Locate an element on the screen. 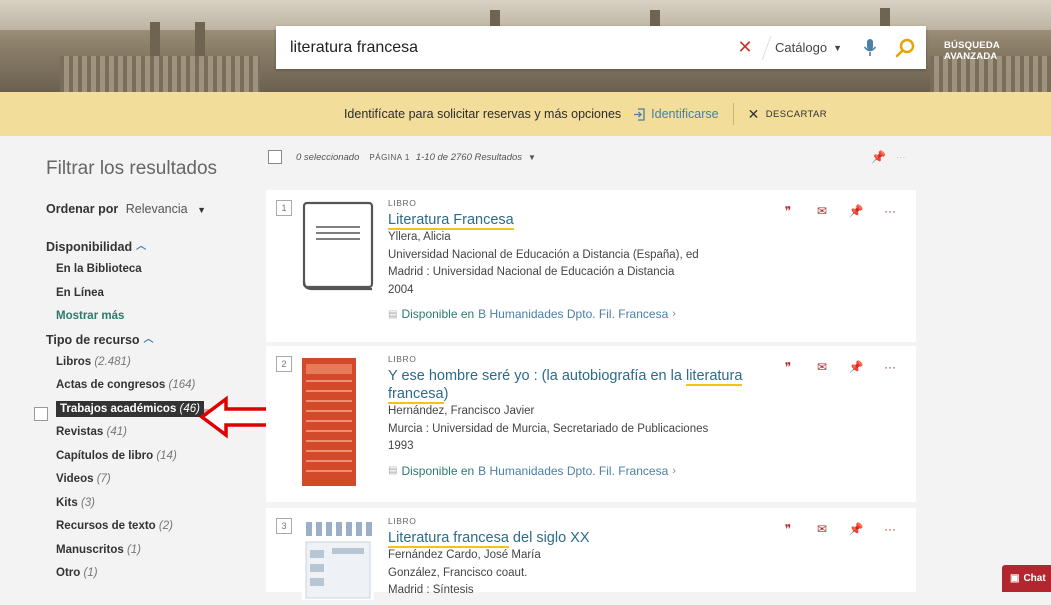  dismiss-label: DESCARTAR is located at coordinates (796, 114).